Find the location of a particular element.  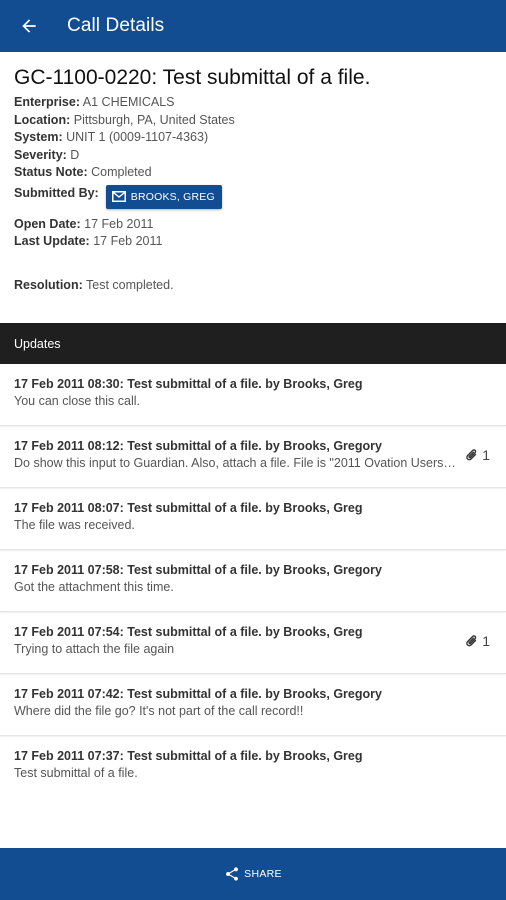

enterprise-value: A1 CHEMICALS is located at coordinates (128, 102).